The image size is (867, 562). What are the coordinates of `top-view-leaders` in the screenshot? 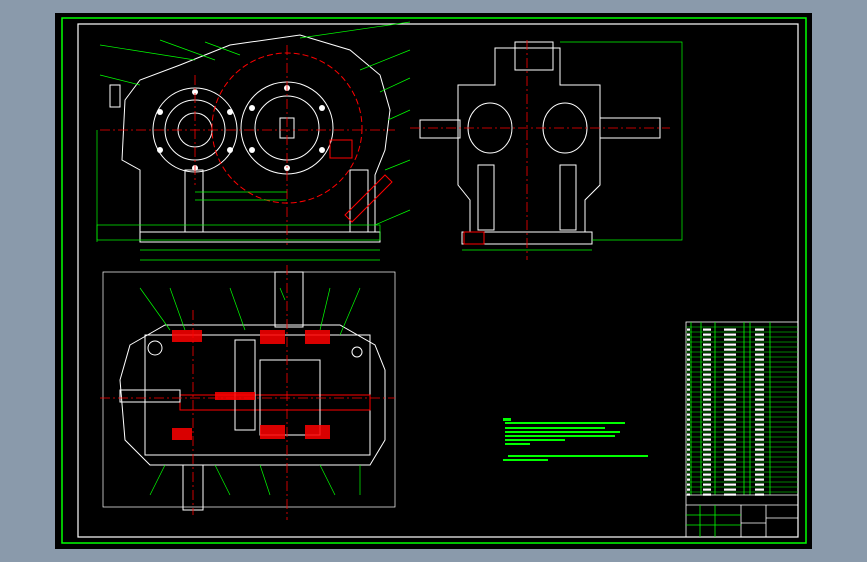 It's located at (250, 391).